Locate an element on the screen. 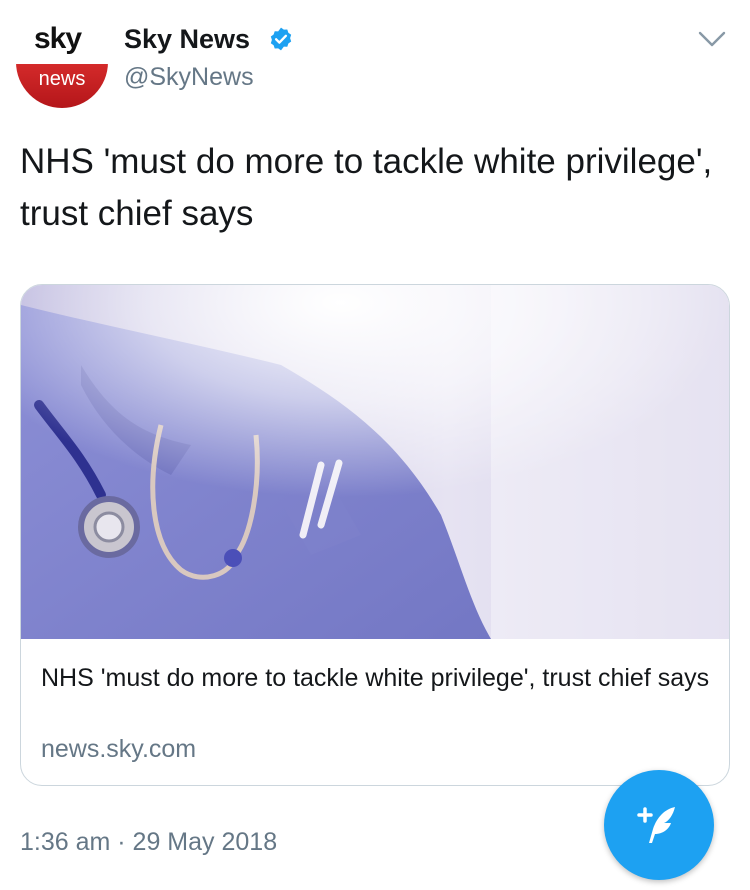  account-name: Sky News is located at coordinates (187, 39).